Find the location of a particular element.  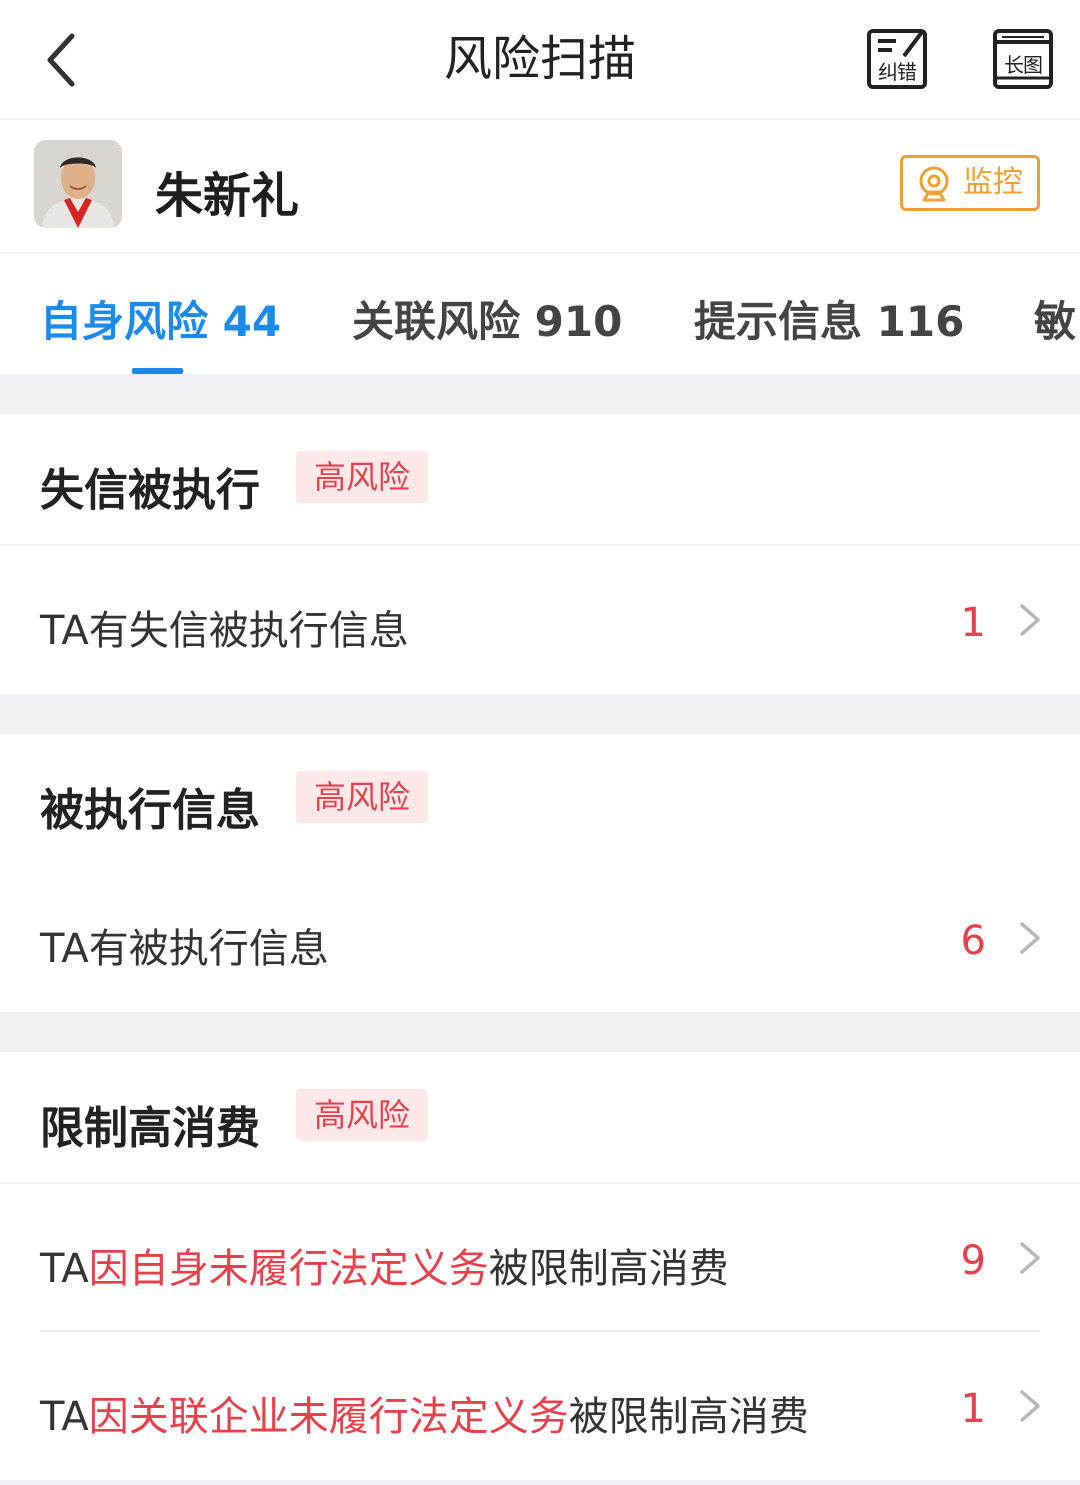

row-count: 6 is located at coordinates (973, 941).